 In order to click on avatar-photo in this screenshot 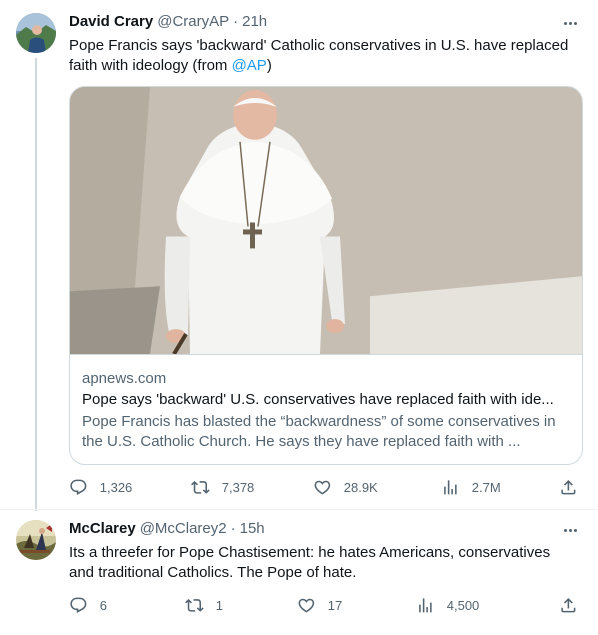, I will do `click(36, 33)`.